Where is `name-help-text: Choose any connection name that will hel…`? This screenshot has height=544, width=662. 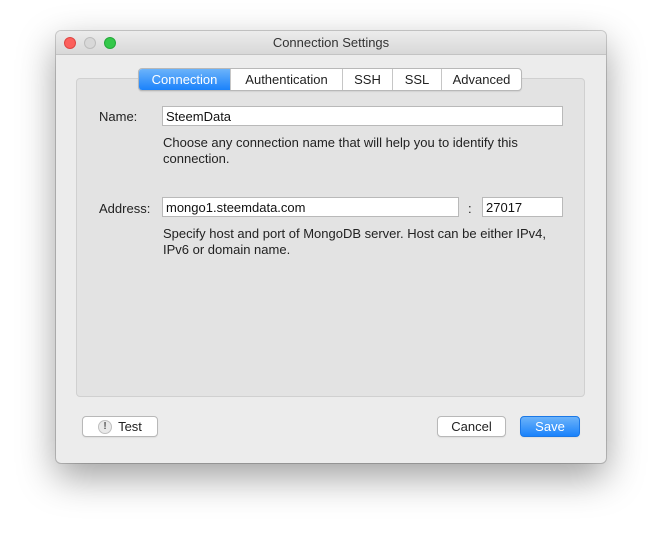 name-help-text: Choose any connection name that will hel… is located at coordinates (340, 150).